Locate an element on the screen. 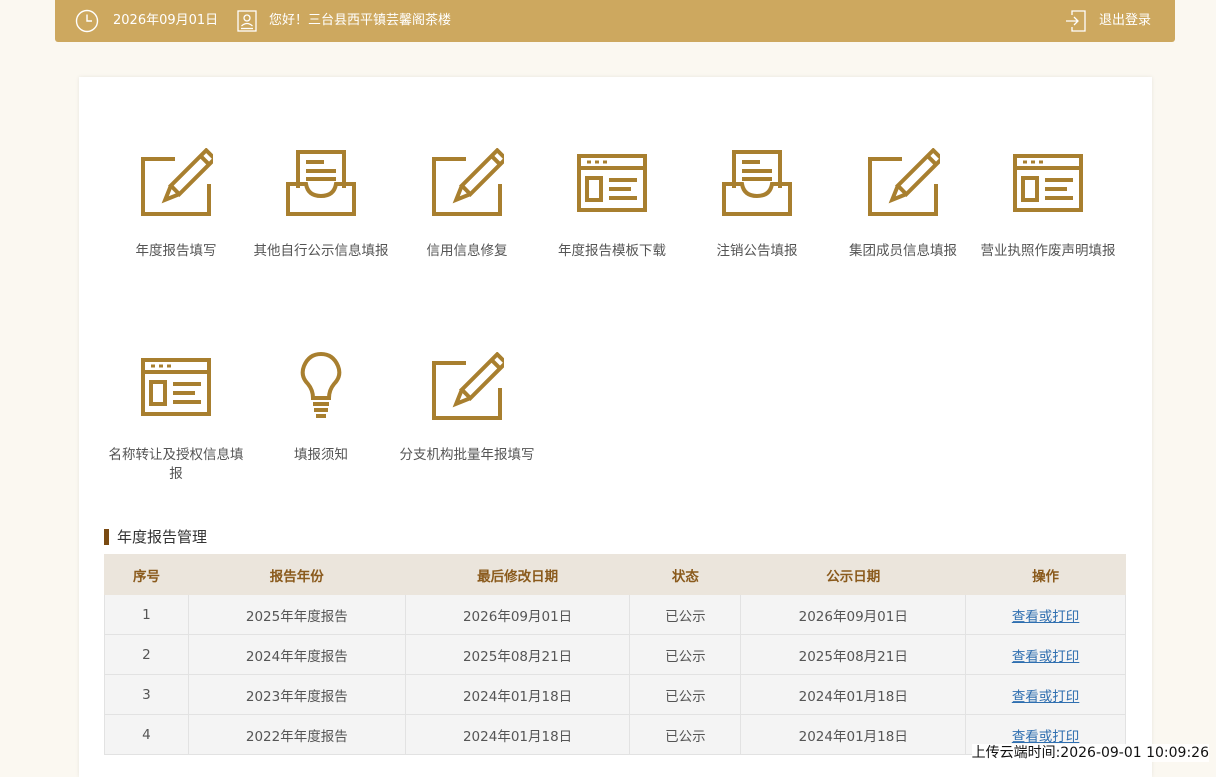 The image size is (1216, 777). cell-report-year: 2022年年度报告 is located at coordinates (296, 734).